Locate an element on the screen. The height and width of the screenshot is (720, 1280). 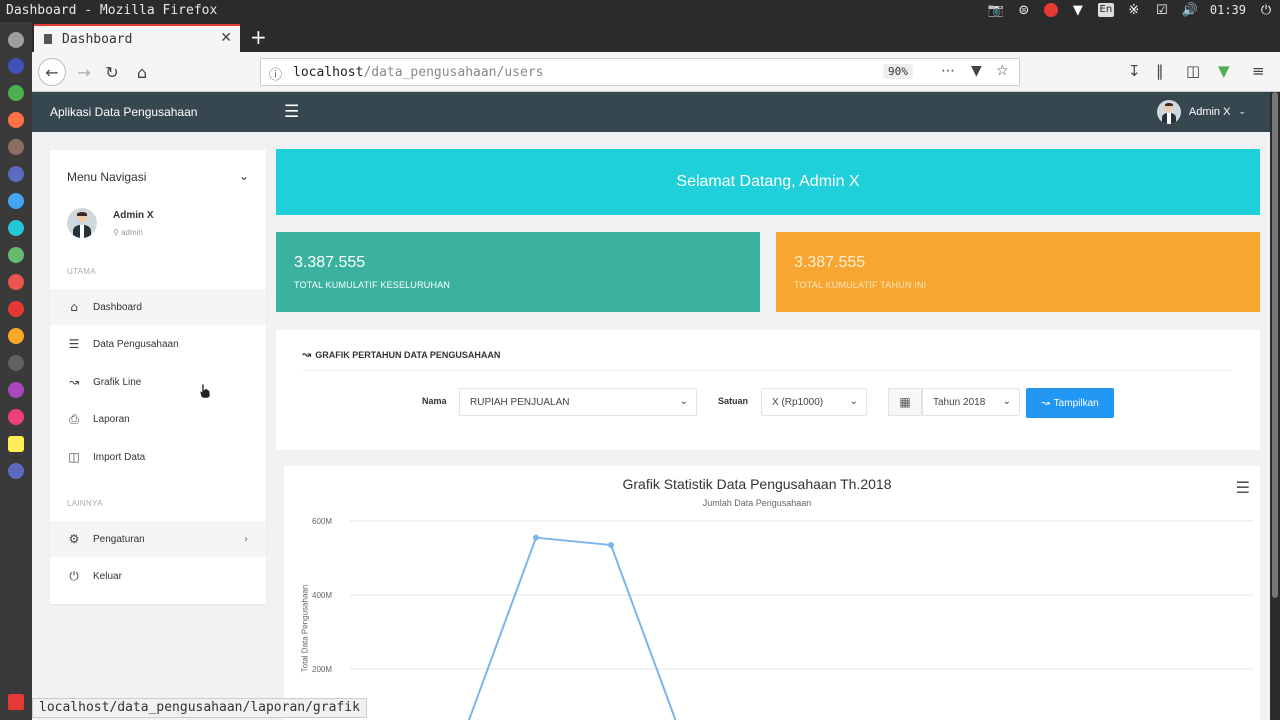
chart-subtitle: Jumlah Data Pengusahaan is located at coordinates (757, 503).